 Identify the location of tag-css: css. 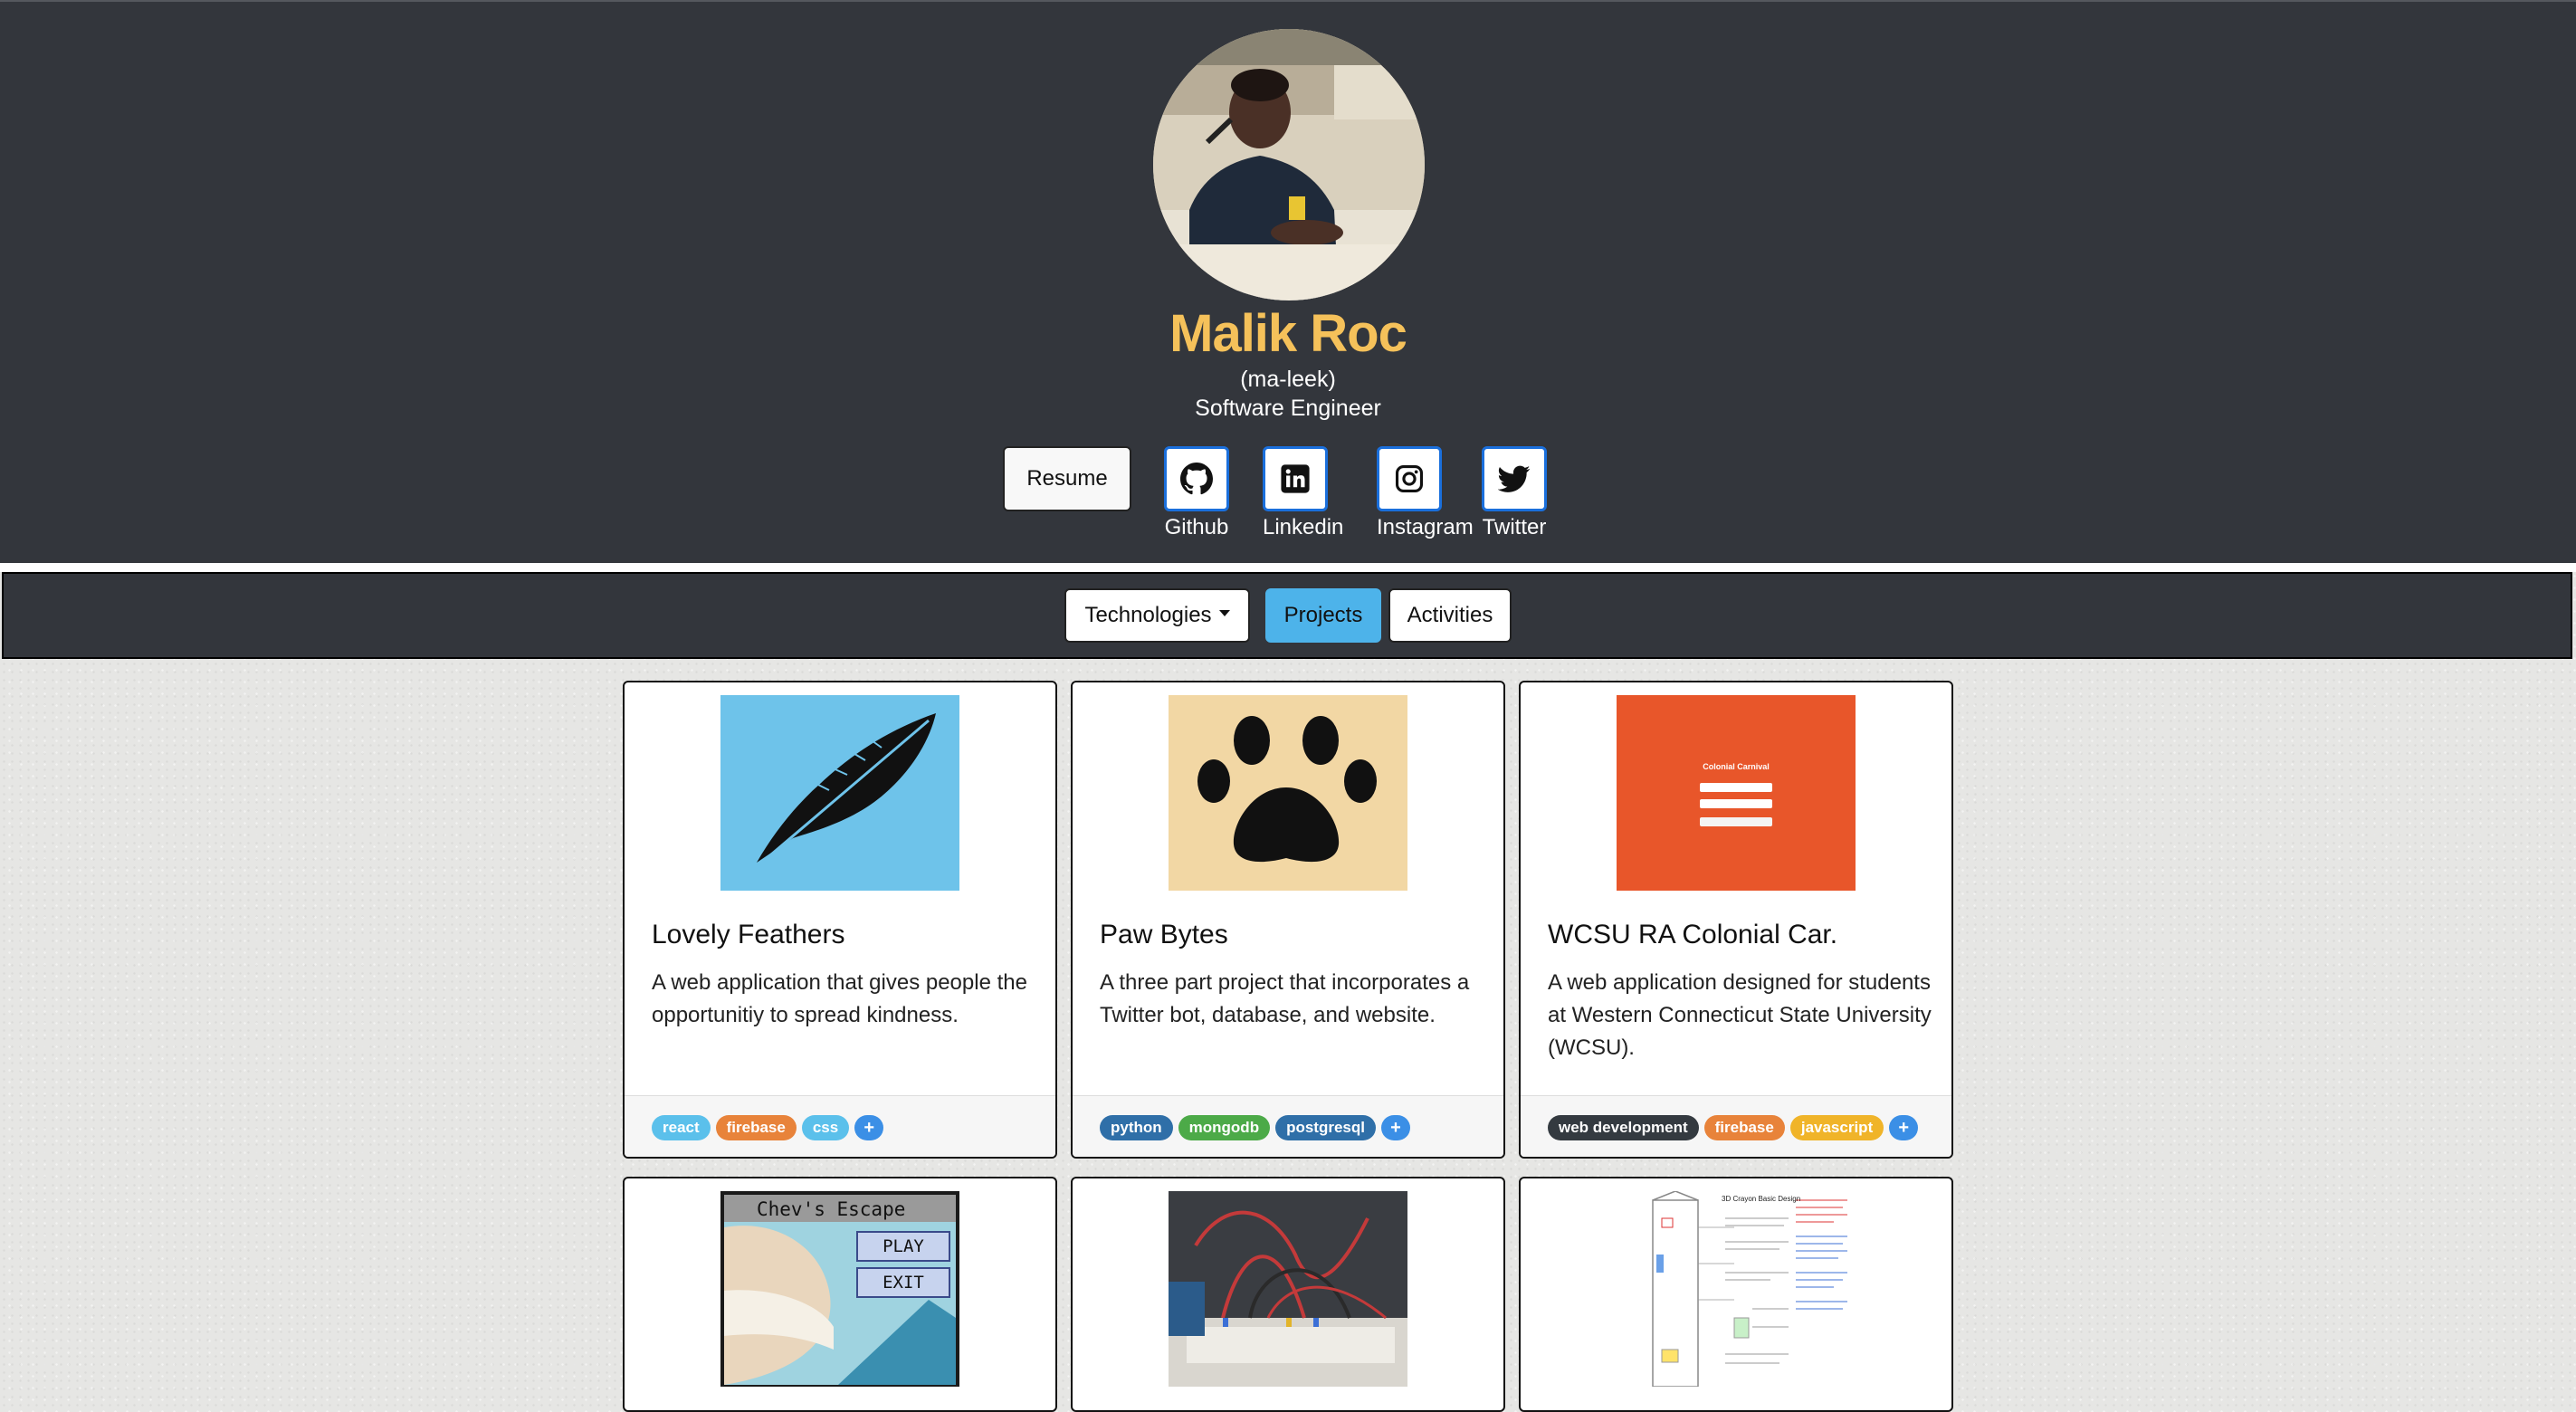
(826, 1127).